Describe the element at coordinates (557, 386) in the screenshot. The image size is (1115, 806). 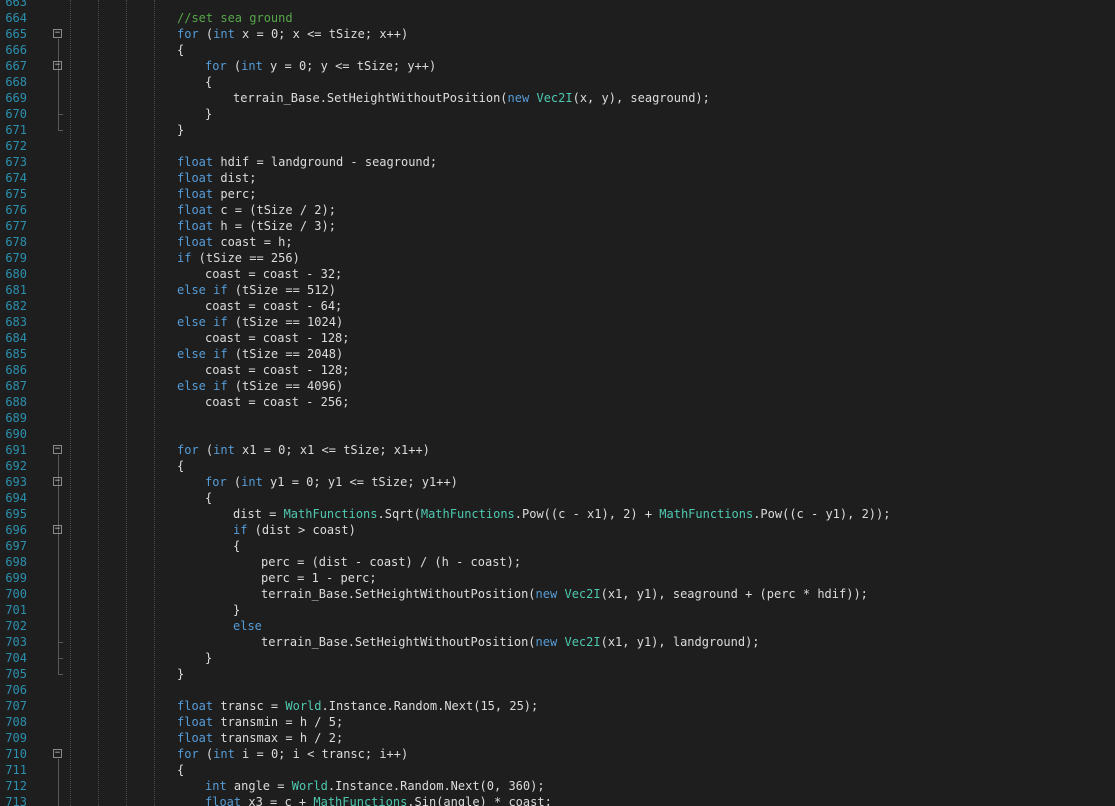
I see `code-line: 687 else if (tSize == 4096)` at that location.